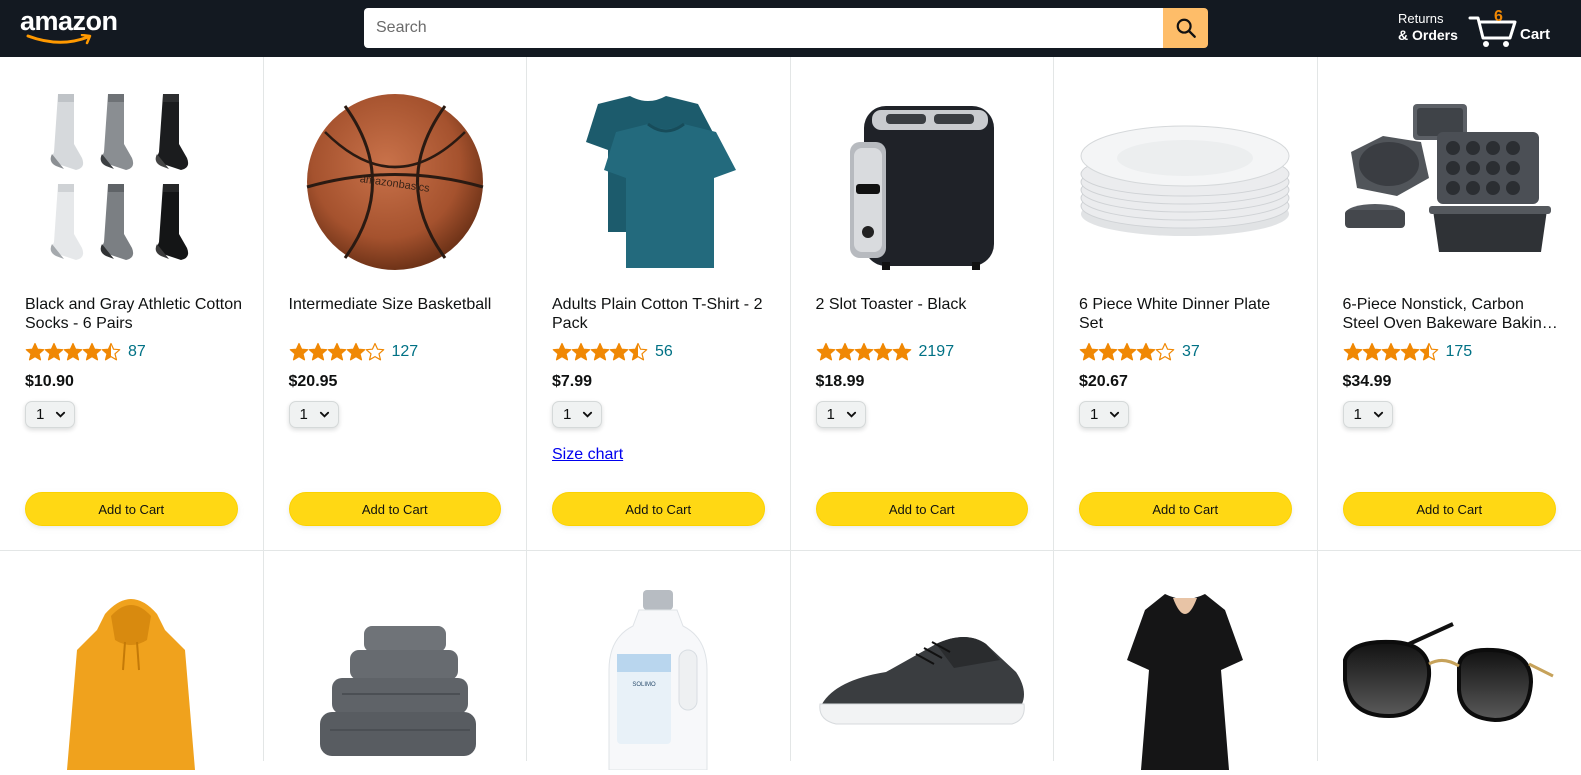 This screenshot has width=1581, height=775. Describe the element at coordinates (1191, 352) in the screenshot. I see `rating-count-link: 37` at that location.